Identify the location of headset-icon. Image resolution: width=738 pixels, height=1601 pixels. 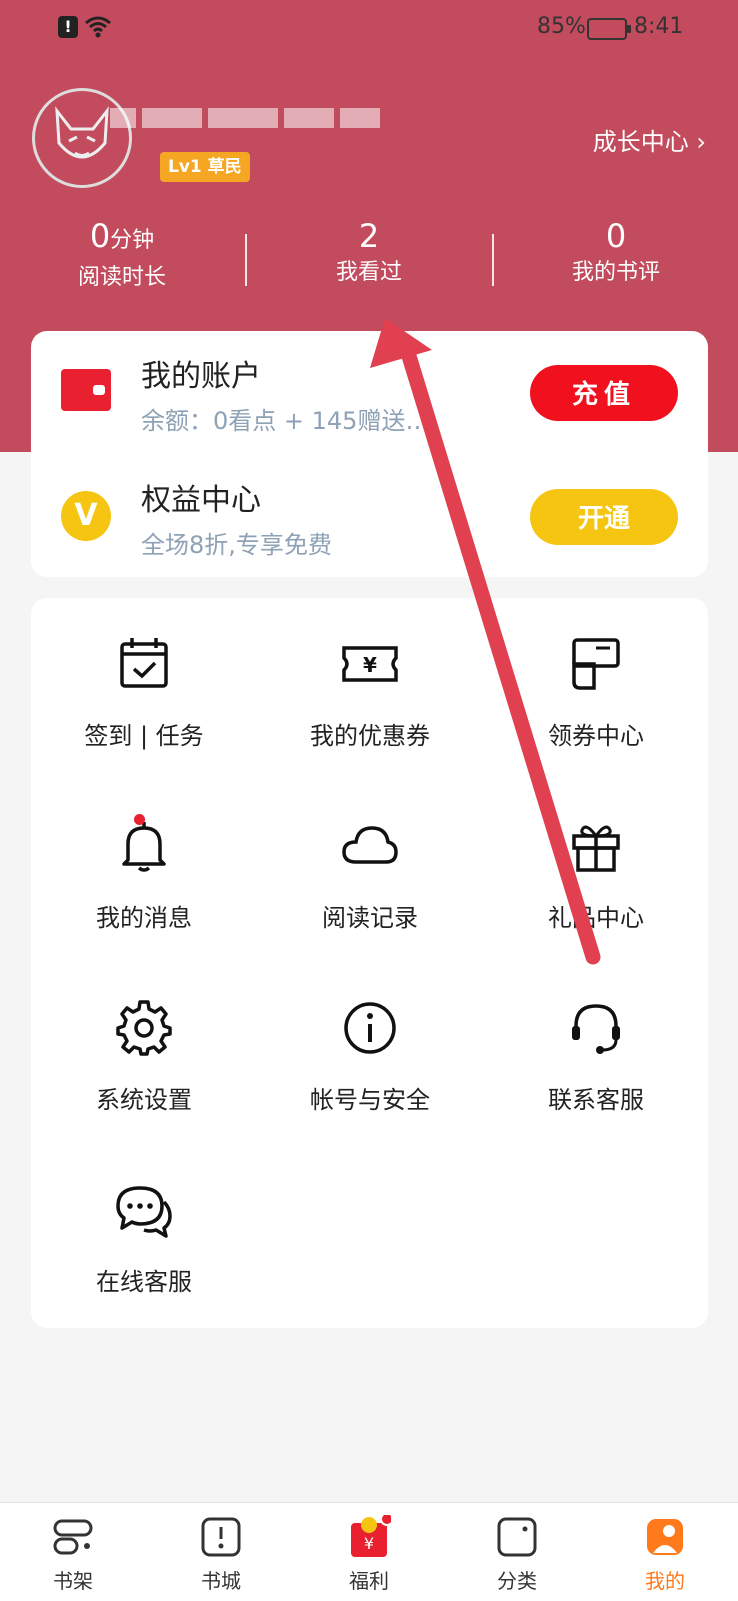
(596, 1029).